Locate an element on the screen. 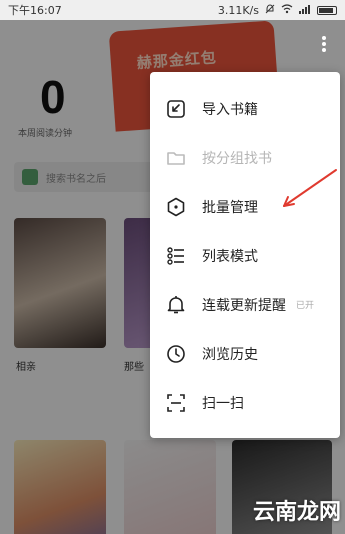 This screenshot has height=534, width=345. menu-item-label: 导入书籍 is located at coordinates (230, 109).